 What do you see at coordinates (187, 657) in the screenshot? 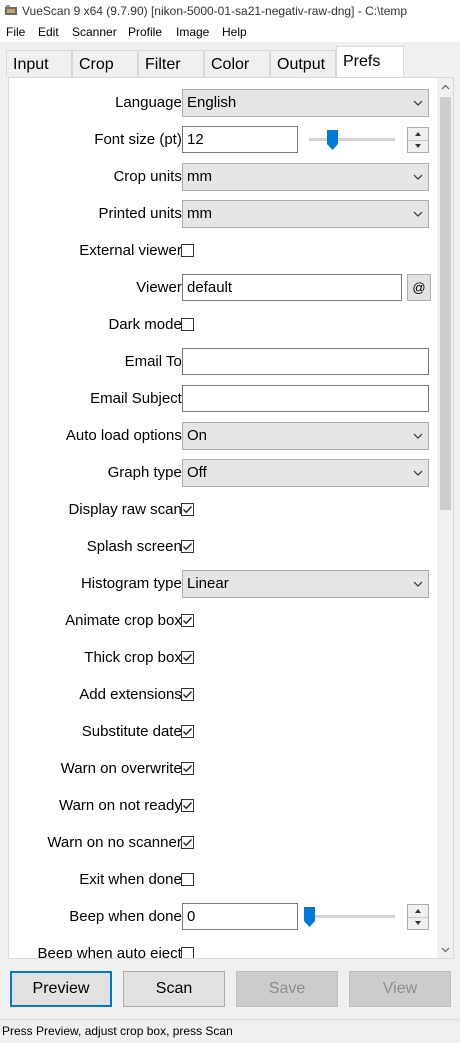
I see `thick-crop-box-checkbox` at bounding box center [187, 657].